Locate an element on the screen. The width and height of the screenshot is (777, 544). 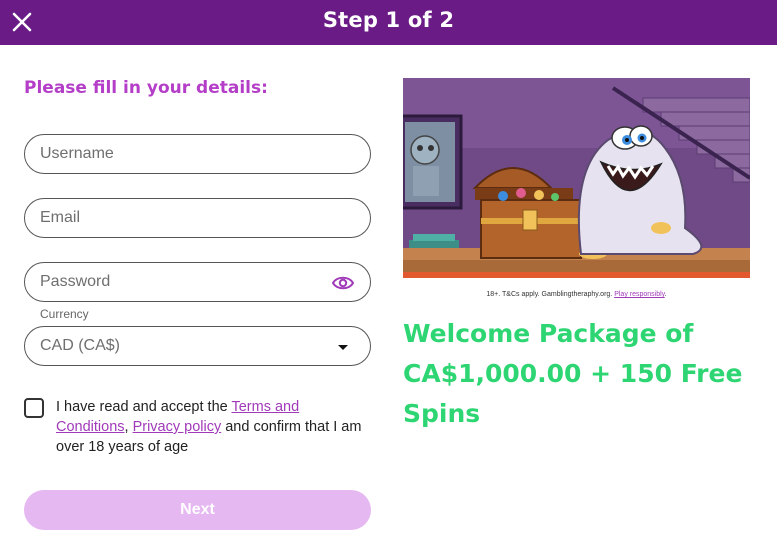
form-title: Please fill in your details: is located at coordinates (146, 88).